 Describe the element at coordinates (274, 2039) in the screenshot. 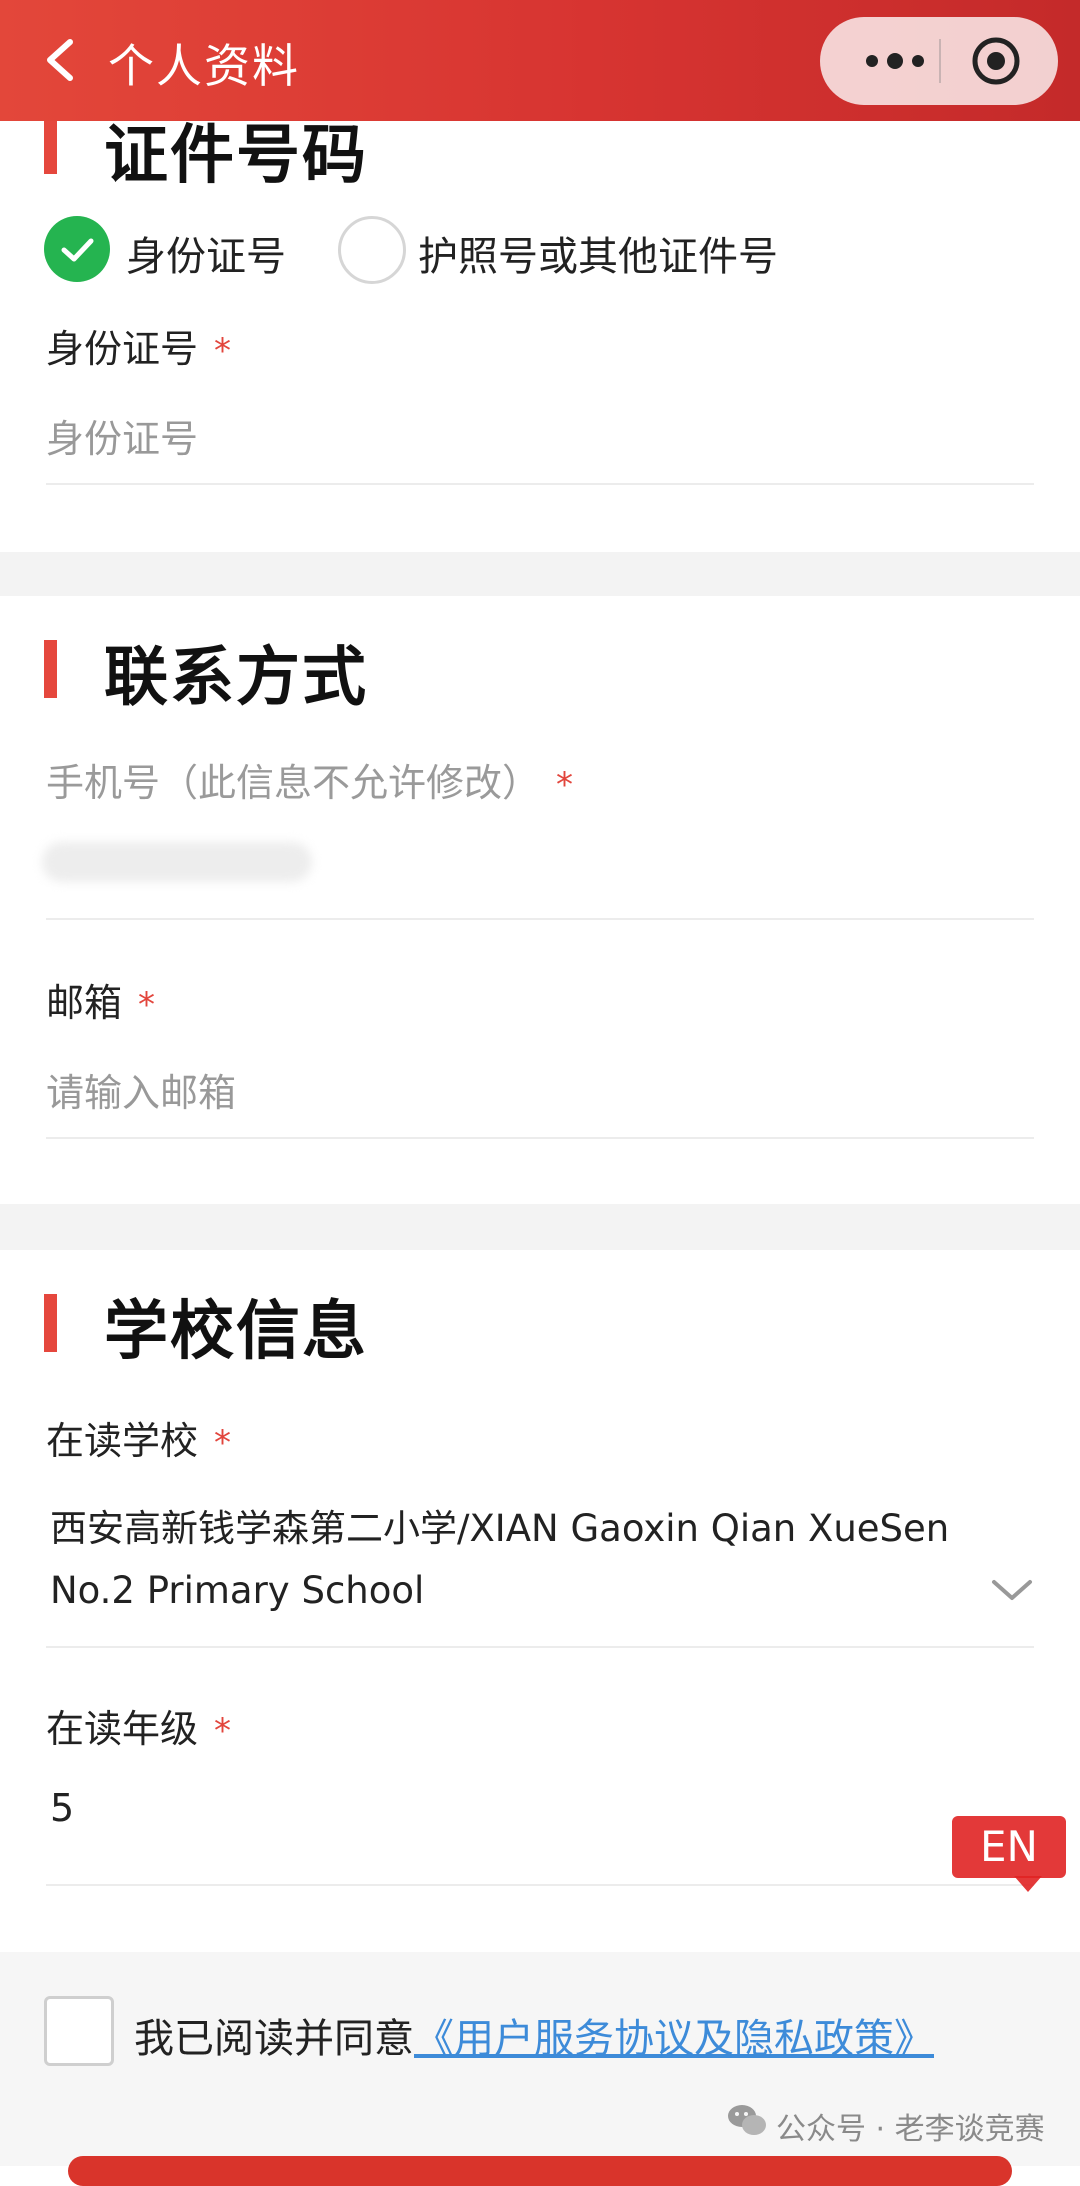

I see `agreement-prefix: 我已阅读并同意` at that location.